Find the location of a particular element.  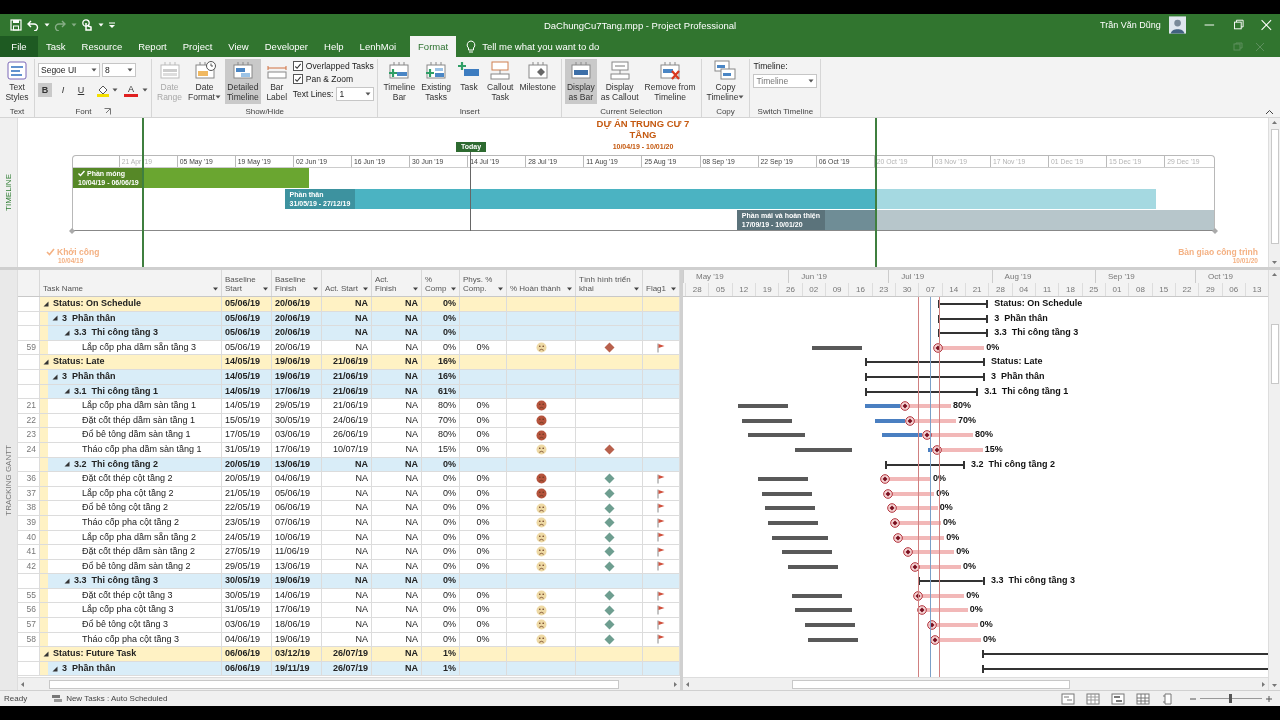

column-header: % Comp is located at coordinates (441, 283).